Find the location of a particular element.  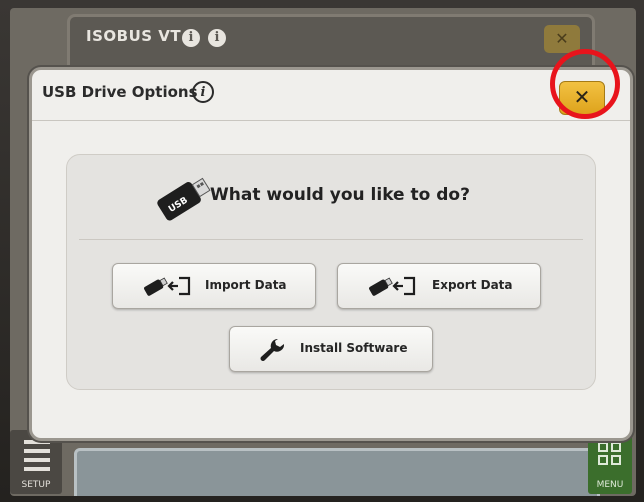

install-software-button: Install Software is located at coordinates (331, 349).